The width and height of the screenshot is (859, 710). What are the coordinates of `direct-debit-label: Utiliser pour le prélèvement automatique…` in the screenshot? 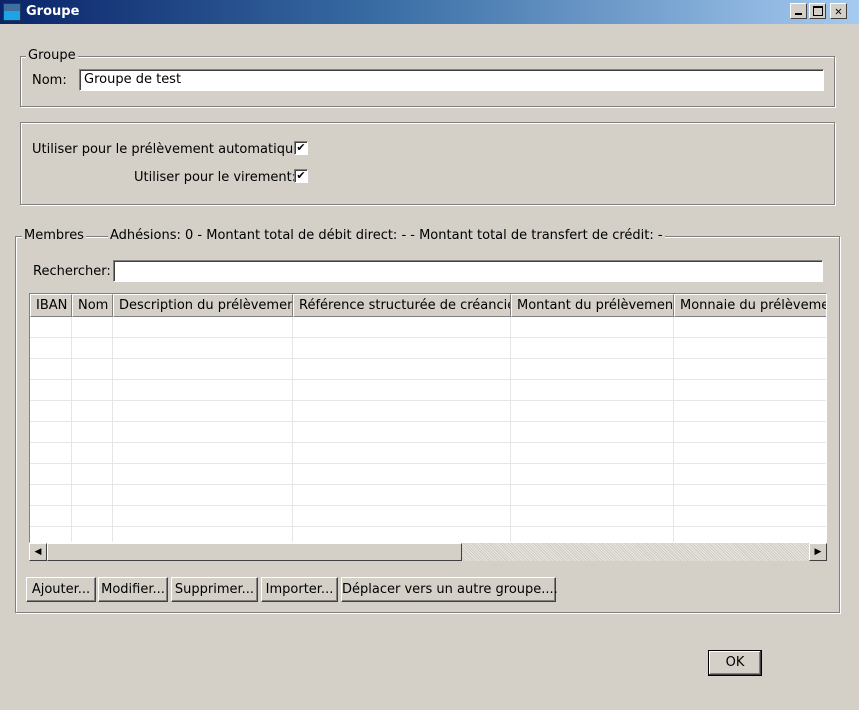 It's located at (169, 149).